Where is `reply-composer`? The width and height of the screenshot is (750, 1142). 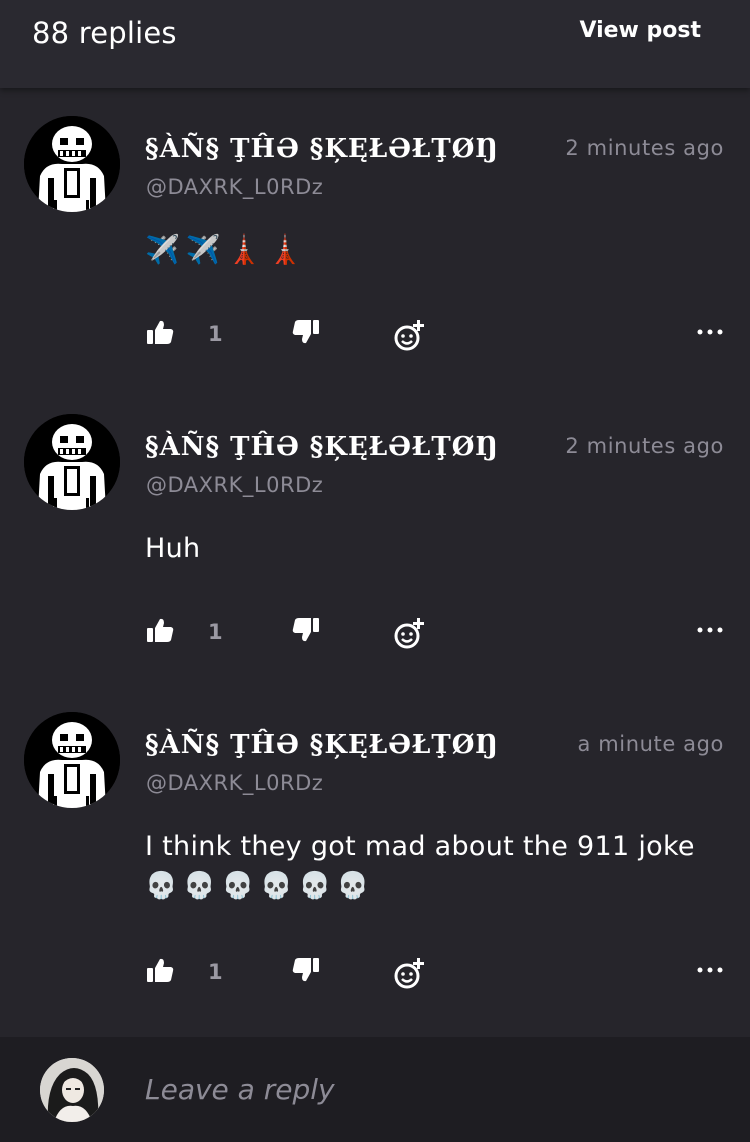
reply-composer is located at coordinates (375, 1089).